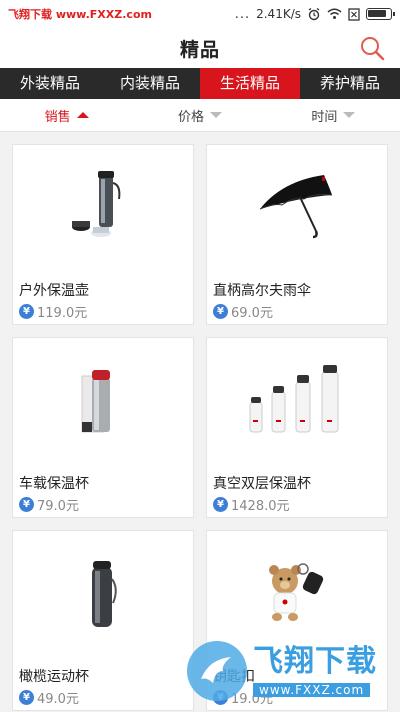 The width and height of the screenshot is (400, 712). I want to click on product-price: ¥ 49.0元, so click(49, 697).